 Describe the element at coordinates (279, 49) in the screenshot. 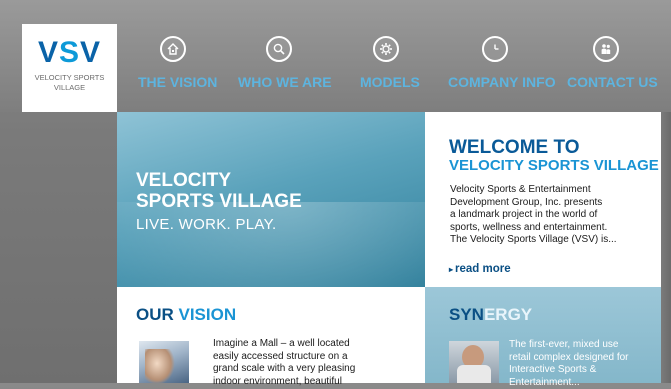

I see `search-icon` at that location.